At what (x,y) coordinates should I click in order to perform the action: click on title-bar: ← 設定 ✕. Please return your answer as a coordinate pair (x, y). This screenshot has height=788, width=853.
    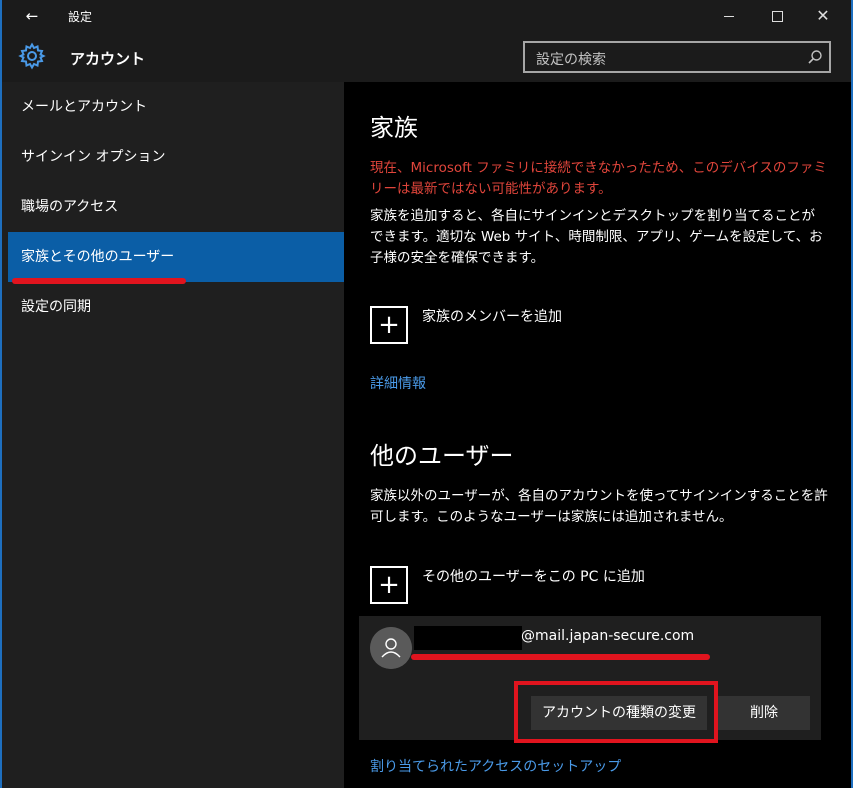
    Looking at the image, I should click on (426, 16).